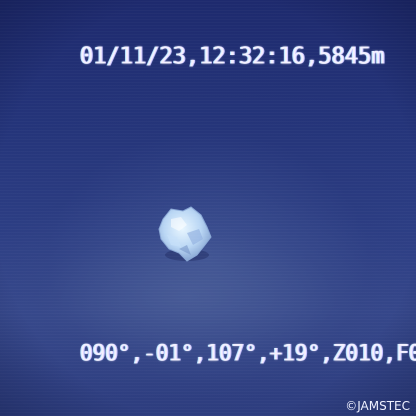 The image size is (416, 416). I want to click on timestamp-depth-readout: 01/11/23,12:32:16,5845m, so click(232, 56).